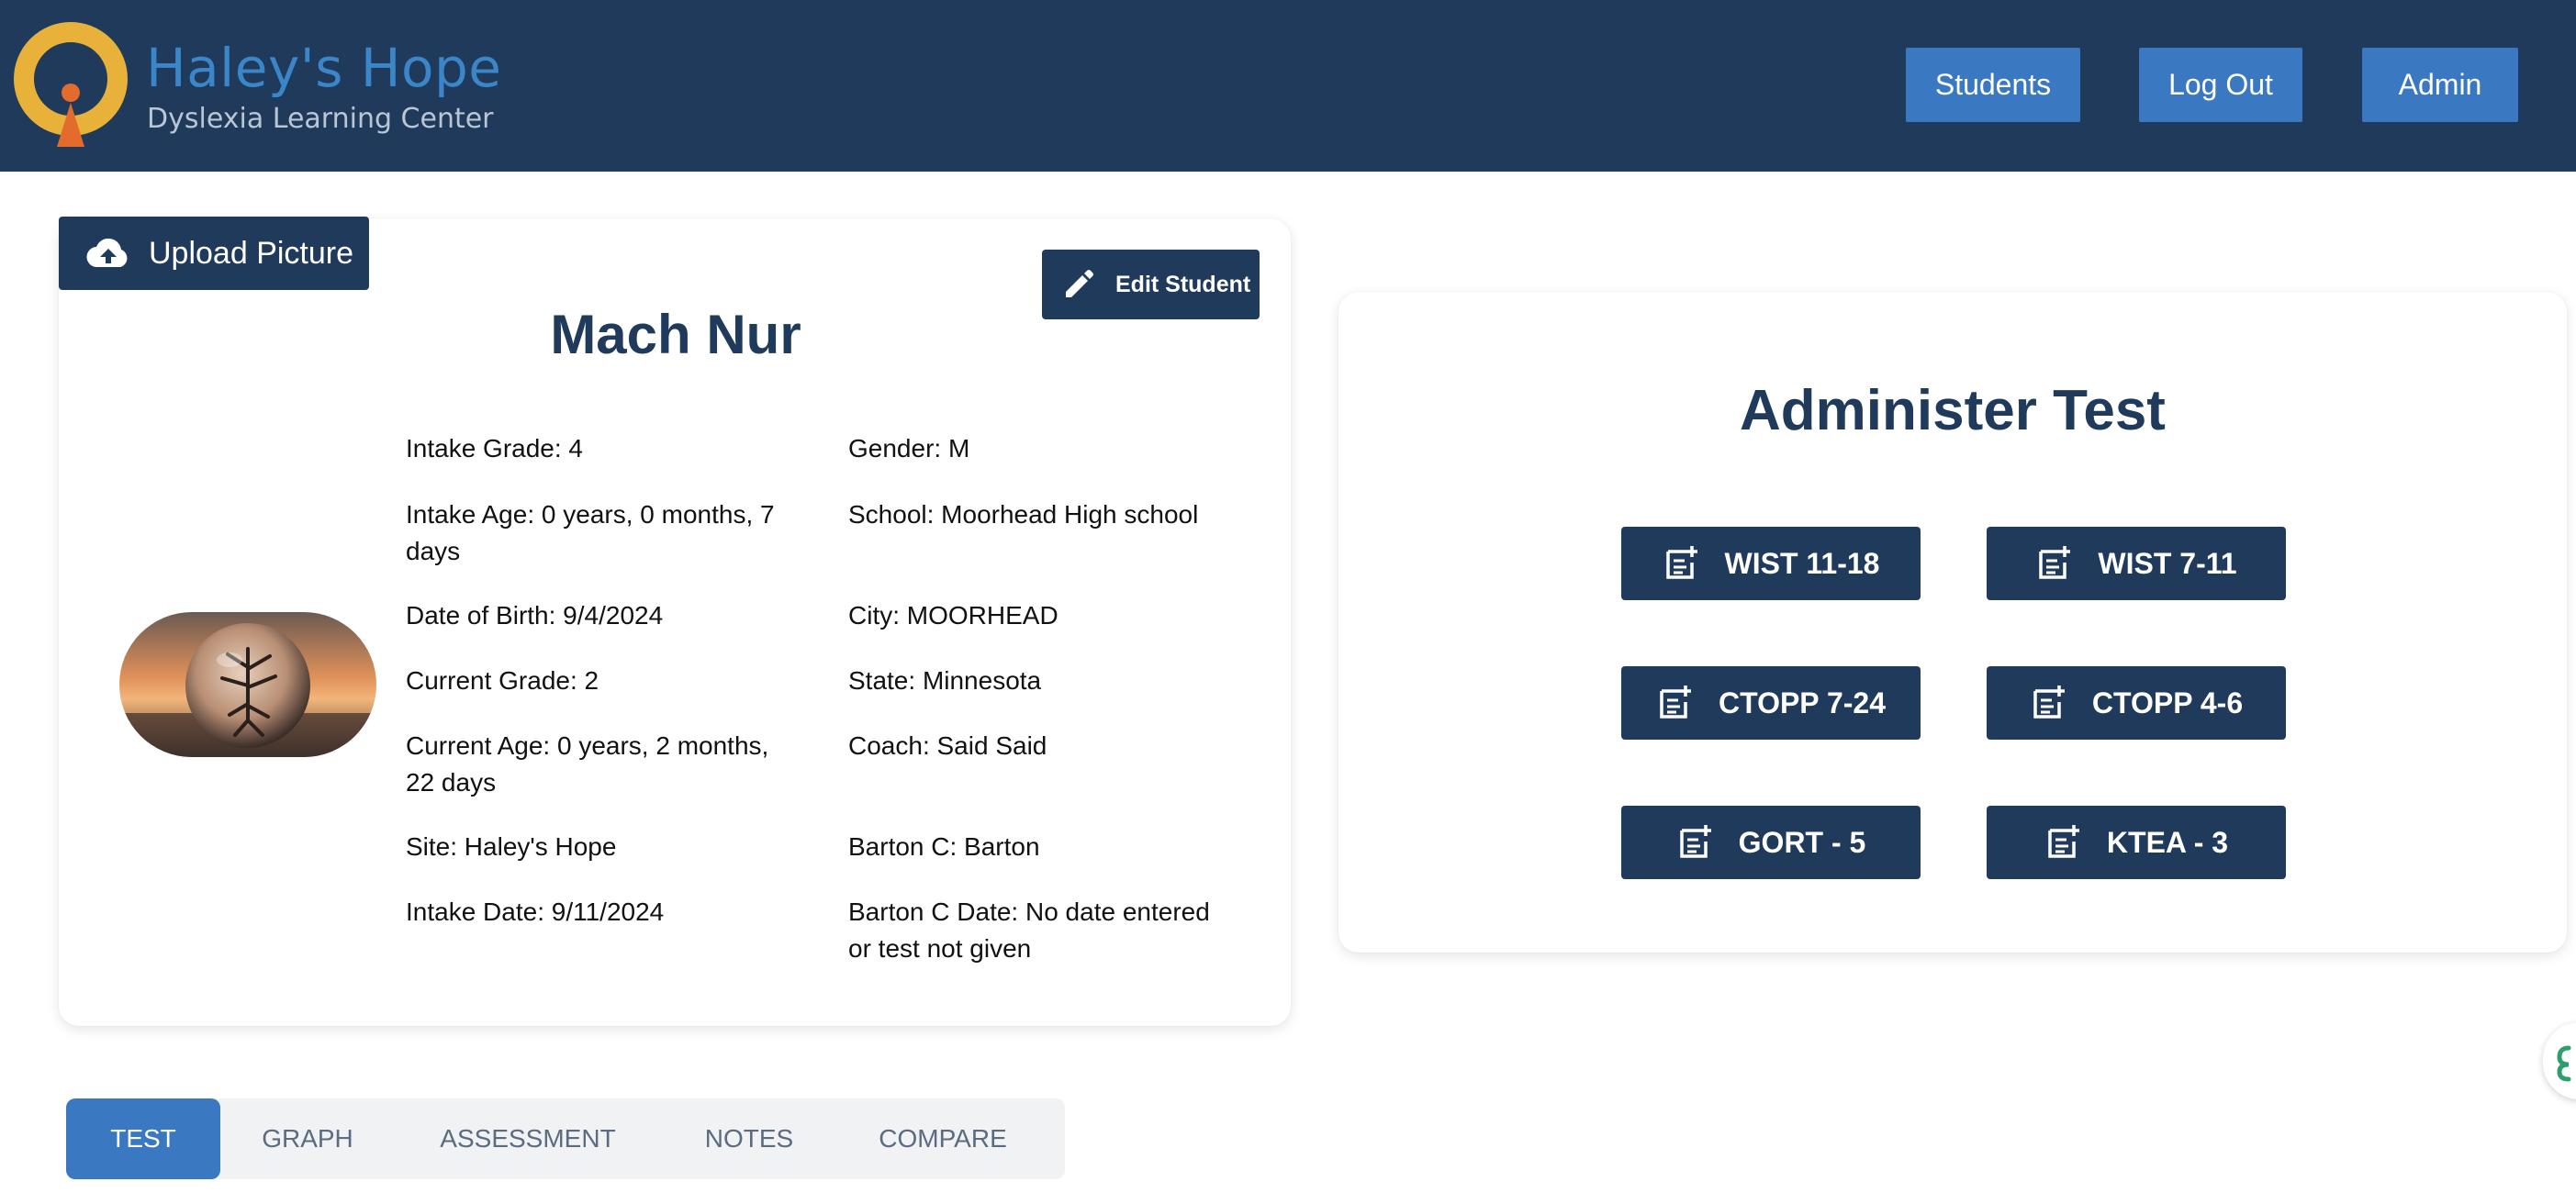  I want to click on state: State: Minnesota, so click(945, 680).